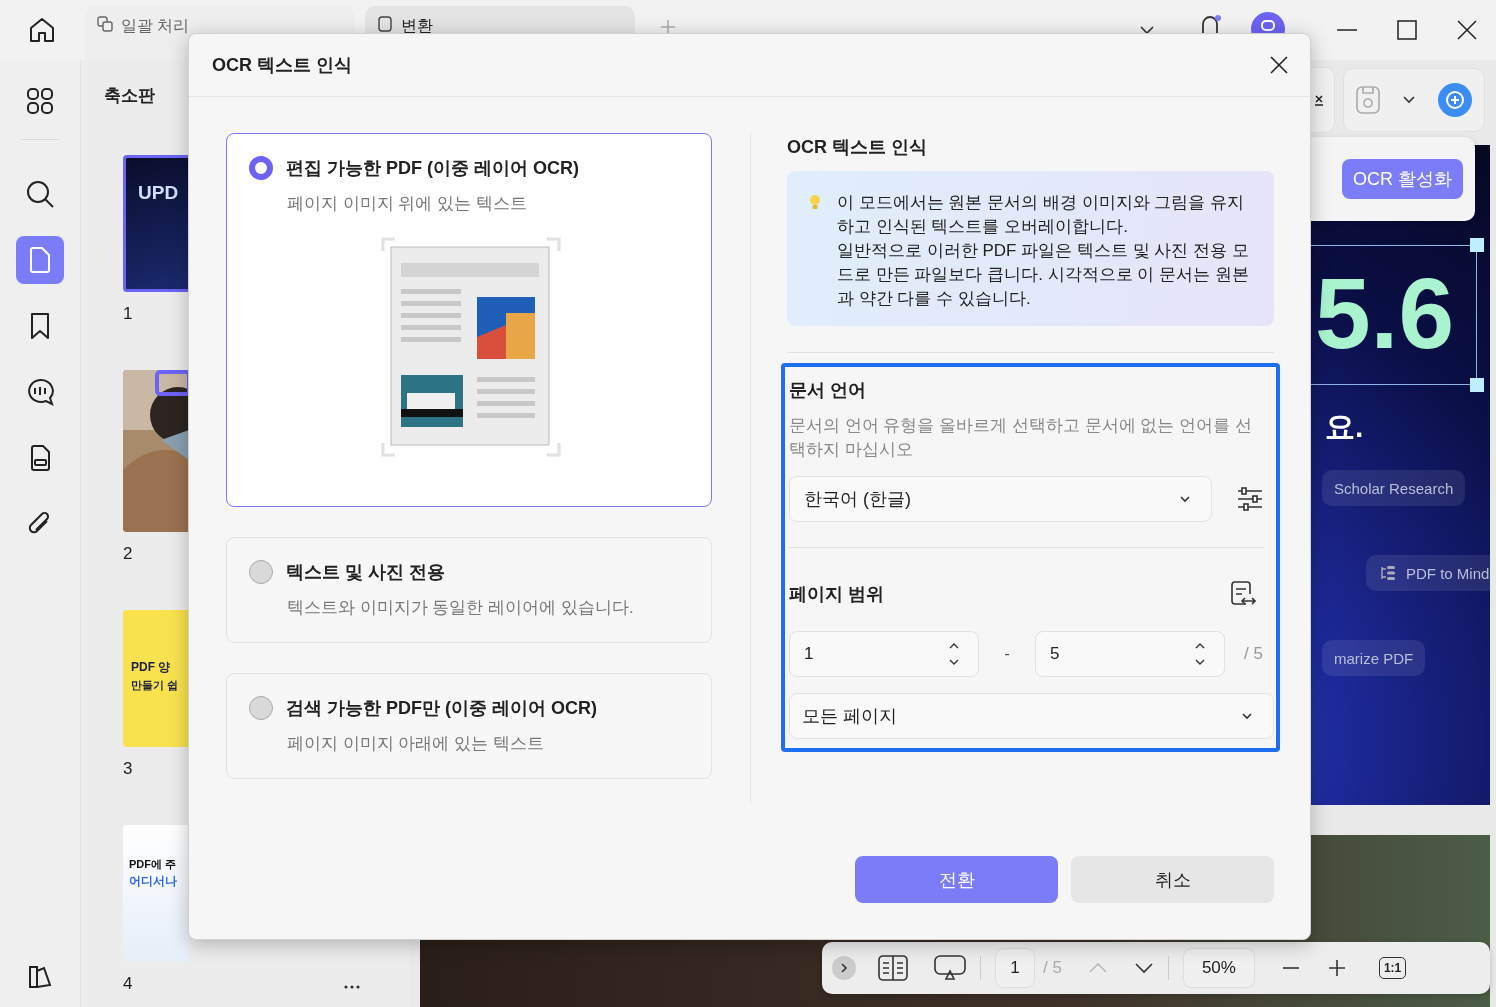 This screenshot has width=1496, height=1007. Describe the element at coordinates (407, 204) in the screenshot. I see `option-description: 페이지 이미지 위에 있는 텍스트` at that location.